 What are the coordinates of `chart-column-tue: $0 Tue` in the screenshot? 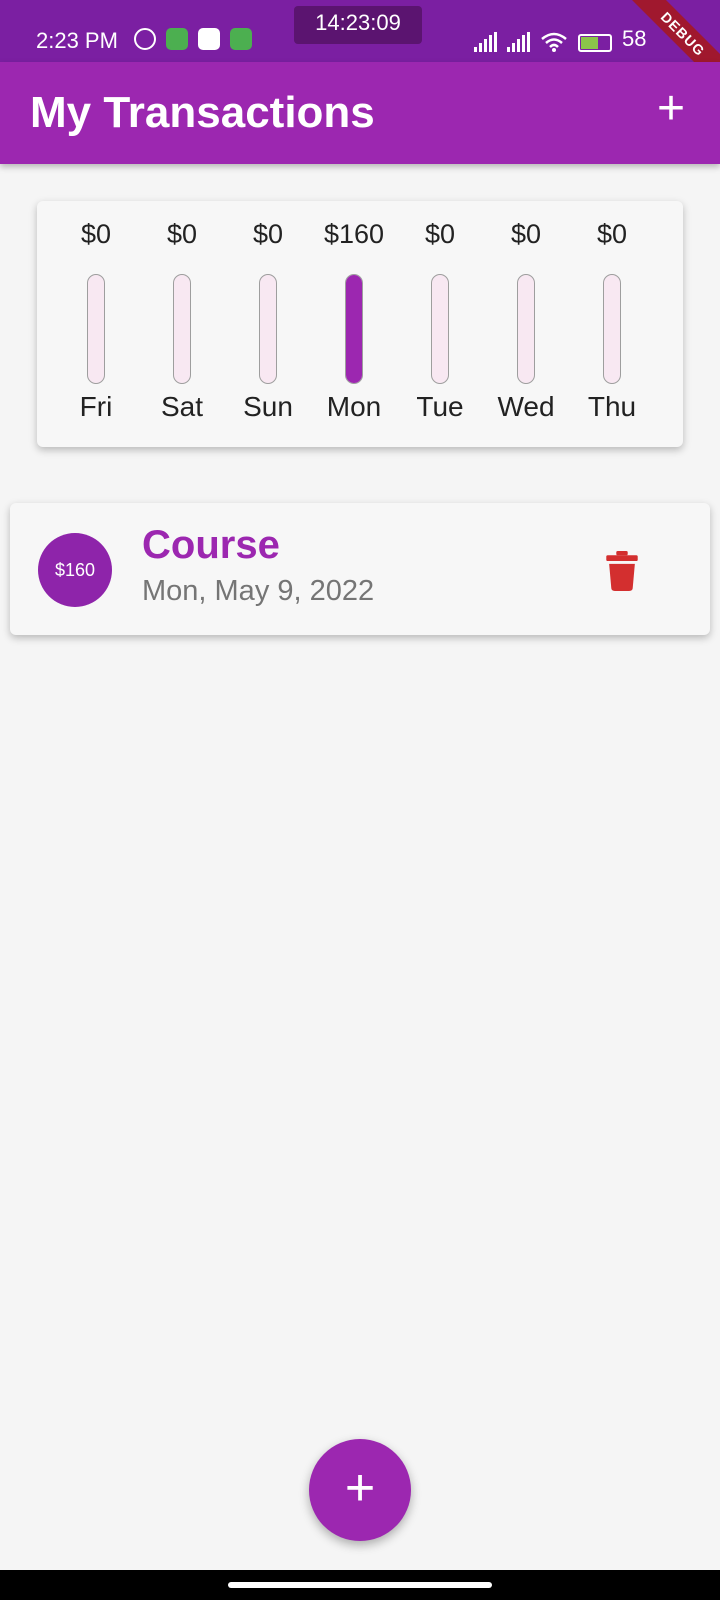 It's located at (440, 324).